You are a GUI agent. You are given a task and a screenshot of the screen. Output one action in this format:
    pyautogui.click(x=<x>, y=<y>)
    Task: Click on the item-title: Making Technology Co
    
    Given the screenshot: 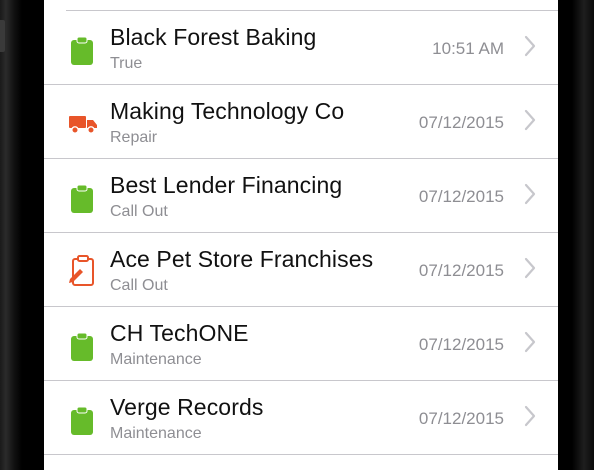 What is the action you would take?
    pyautogui.click(x=227, y=111)
    